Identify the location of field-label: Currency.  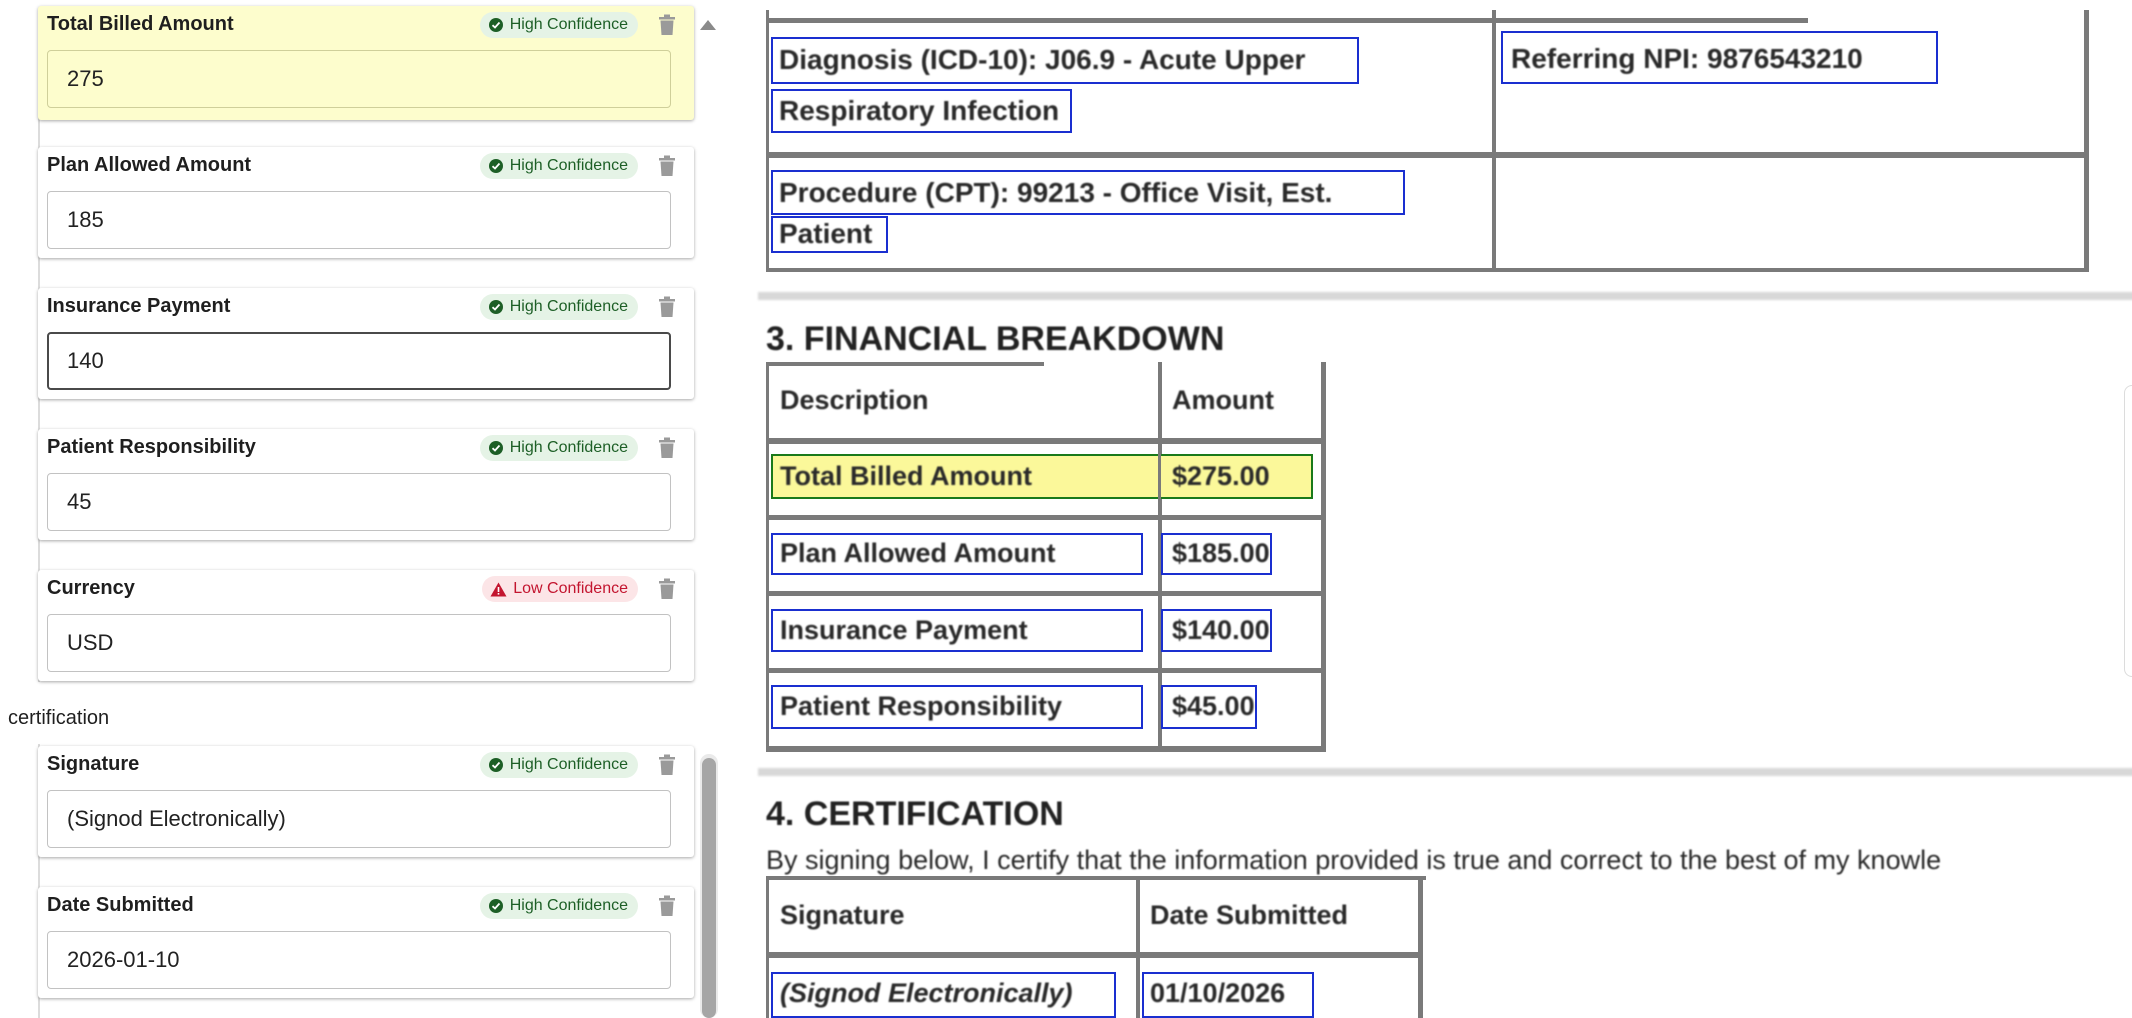
(91, 588).